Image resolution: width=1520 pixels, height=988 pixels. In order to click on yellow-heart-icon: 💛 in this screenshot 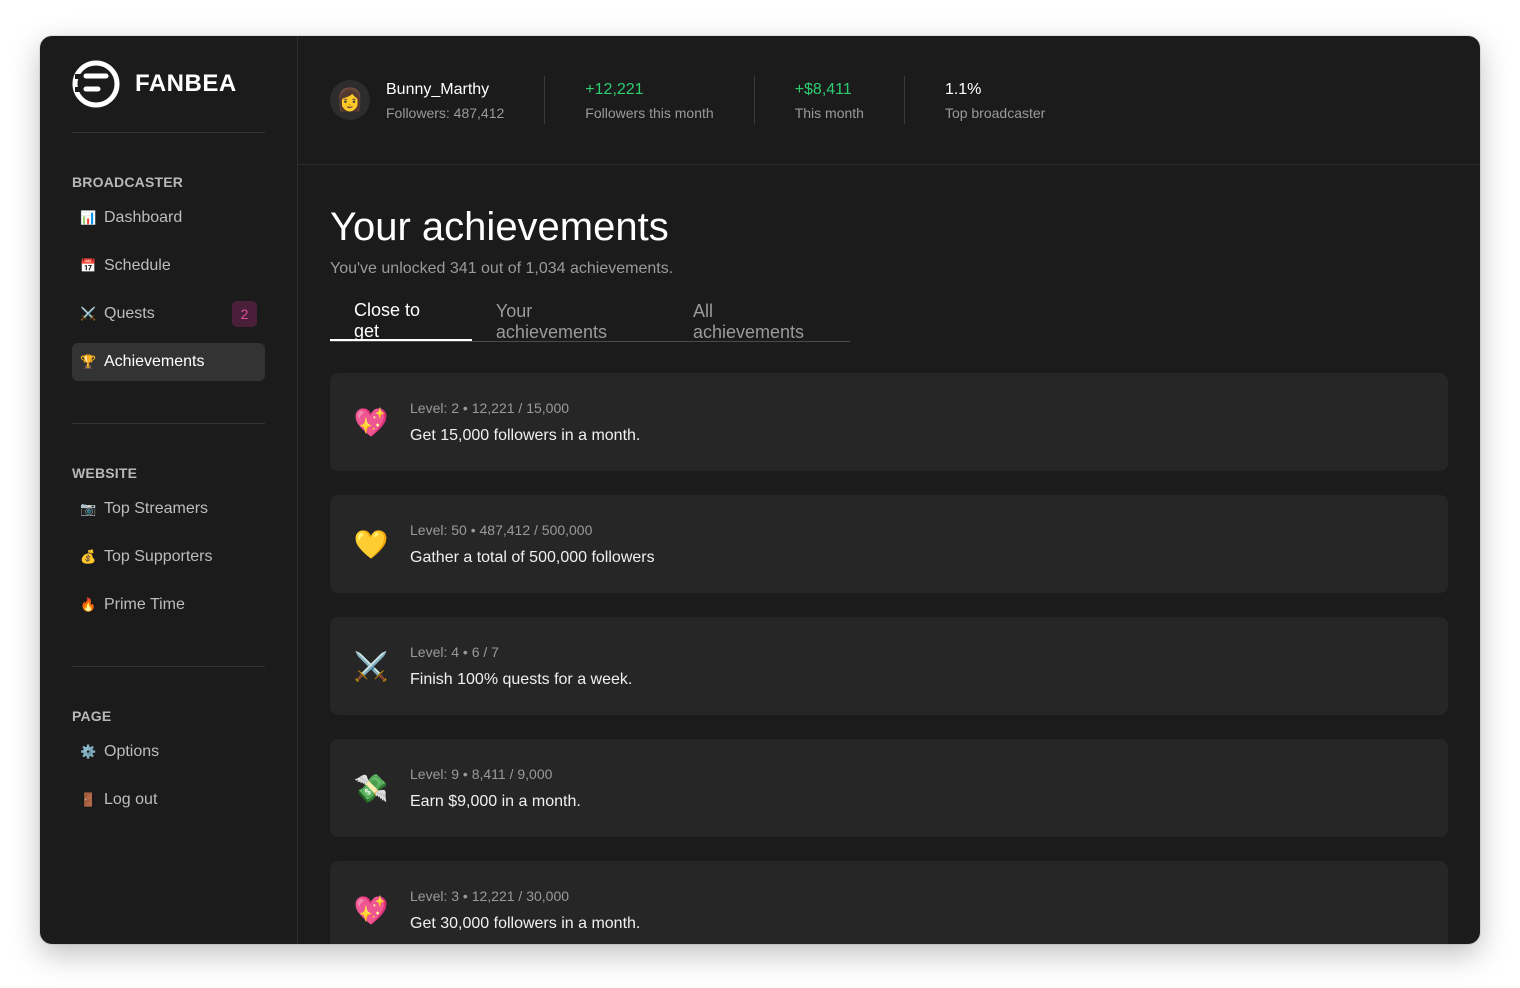, I will do `click(371, 544)`.